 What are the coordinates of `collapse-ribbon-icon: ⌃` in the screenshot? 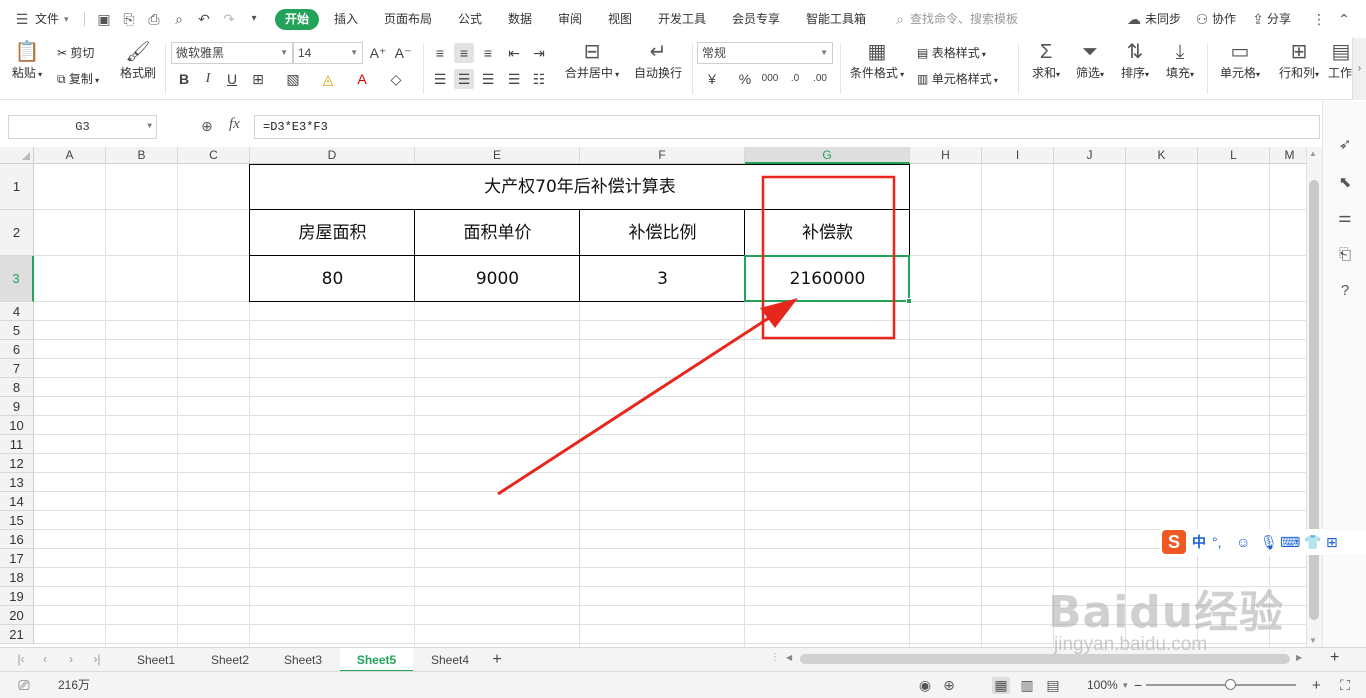 It's located at (1344, 19).